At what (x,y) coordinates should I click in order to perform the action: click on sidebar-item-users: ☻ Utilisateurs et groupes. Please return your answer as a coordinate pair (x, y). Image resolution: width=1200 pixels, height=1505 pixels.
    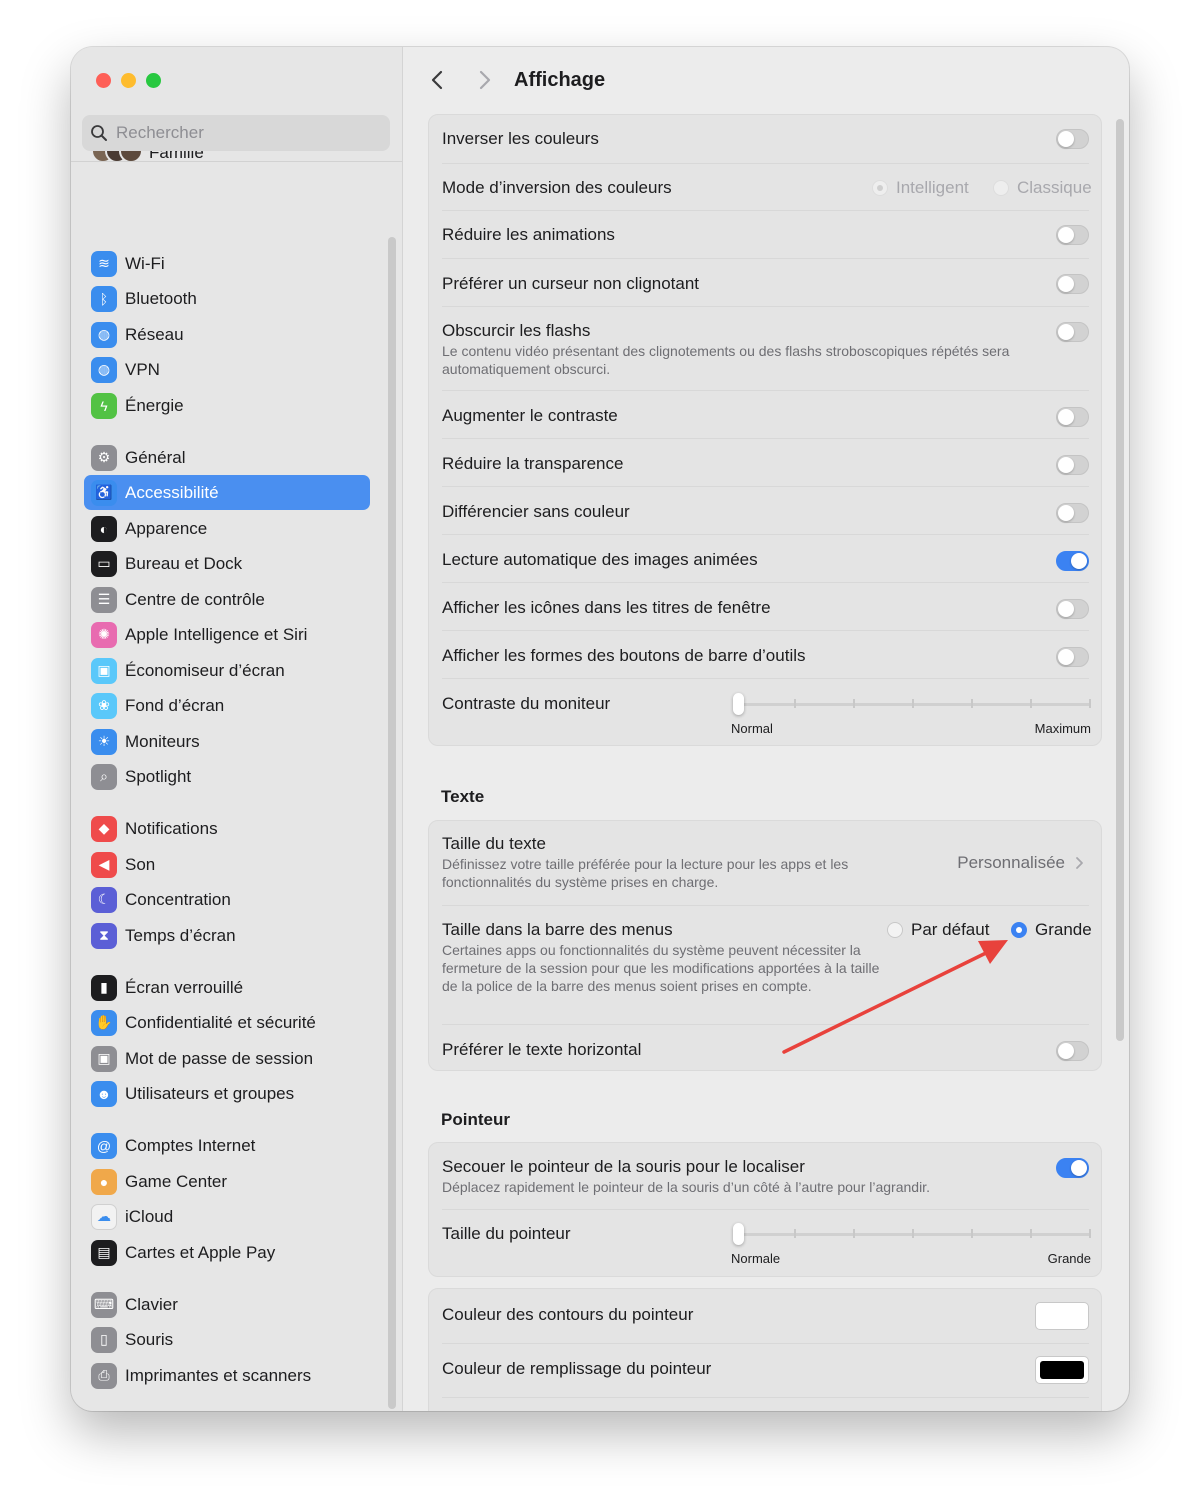
    Looking at the image, I should click on (227, 1093).